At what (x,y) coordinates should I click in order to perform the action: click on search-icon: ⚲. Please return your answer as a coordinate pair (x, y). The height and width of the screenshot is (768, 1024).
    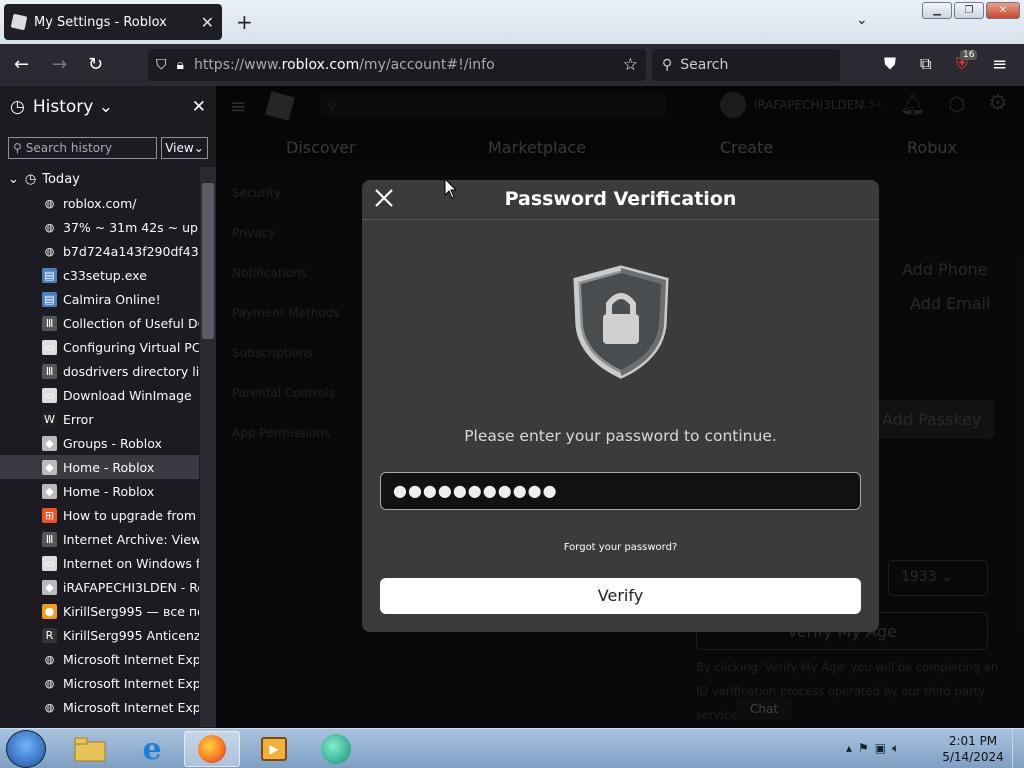
    Looking at the image, I should click on (17, 148).